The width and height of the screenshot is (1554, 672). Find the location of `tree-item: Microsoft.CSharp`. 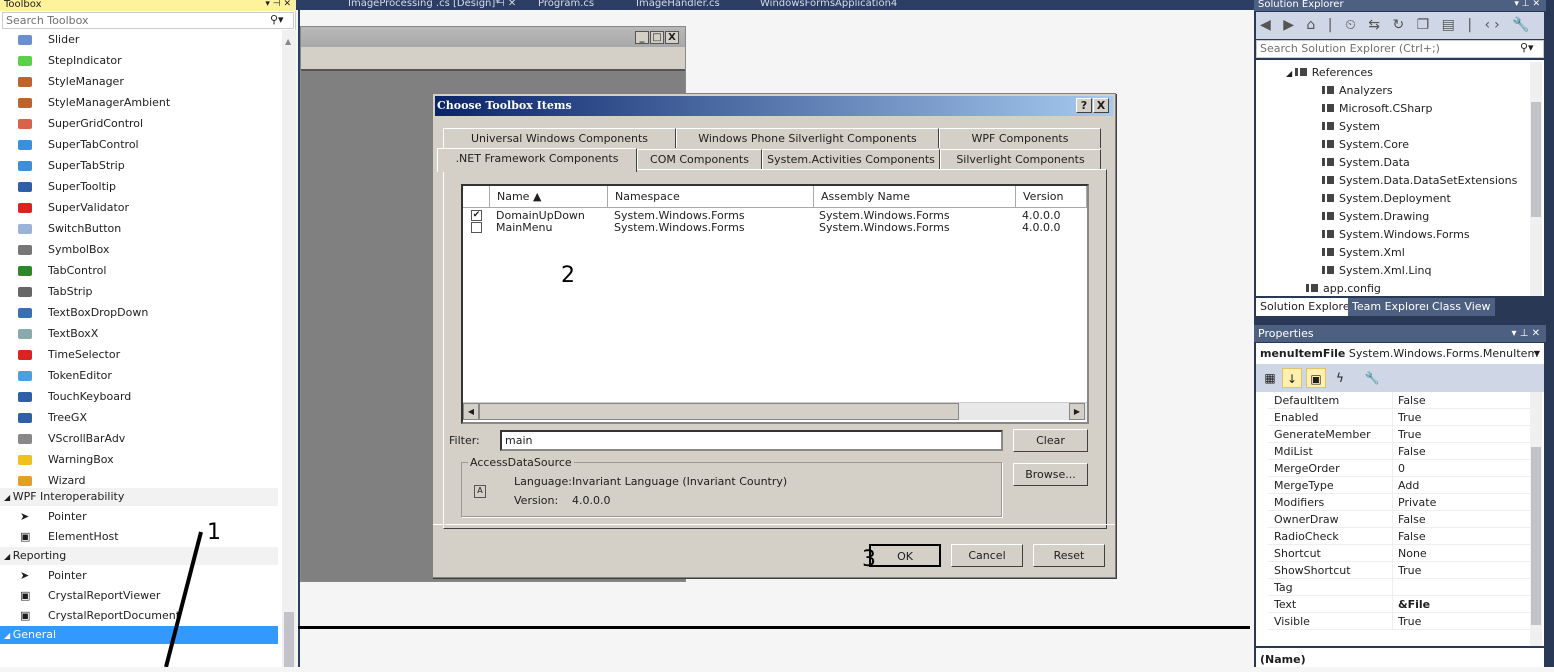

tree-item: Microsoft.CSharp is located at coordinates (1377, 109).